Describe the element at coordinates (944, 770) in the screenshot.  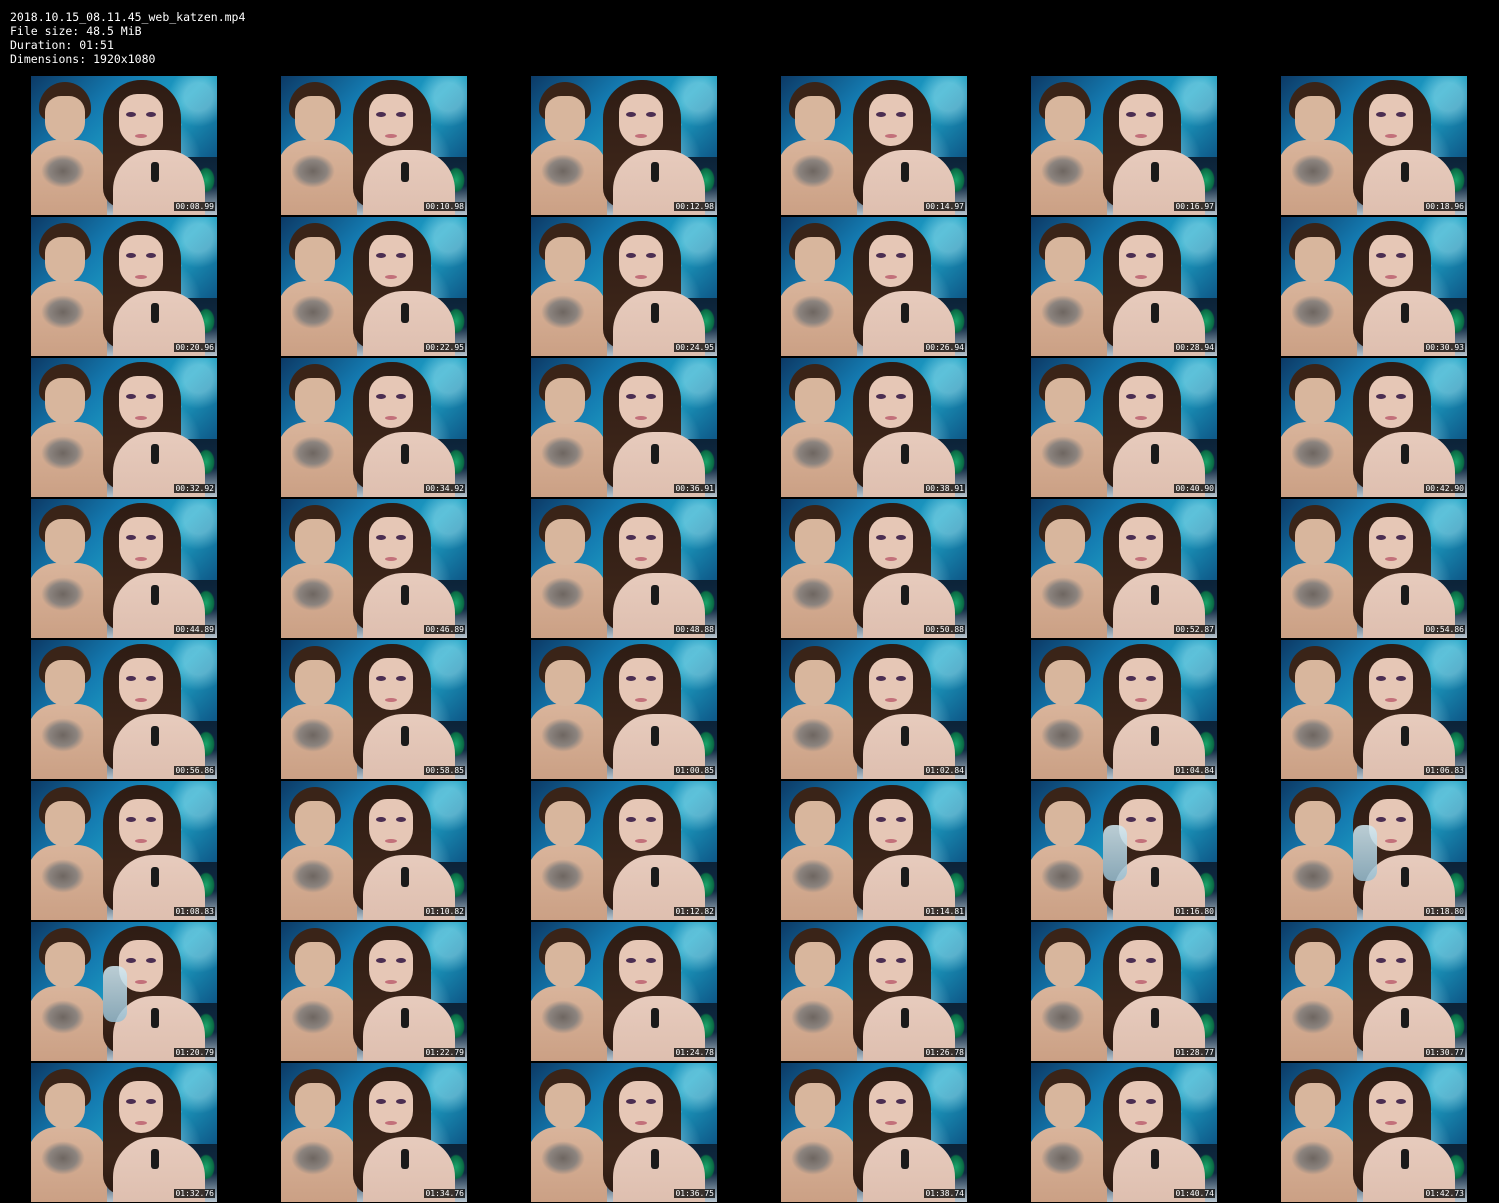
I see `thumbnail-timestamp: 01:02.84` at that location.